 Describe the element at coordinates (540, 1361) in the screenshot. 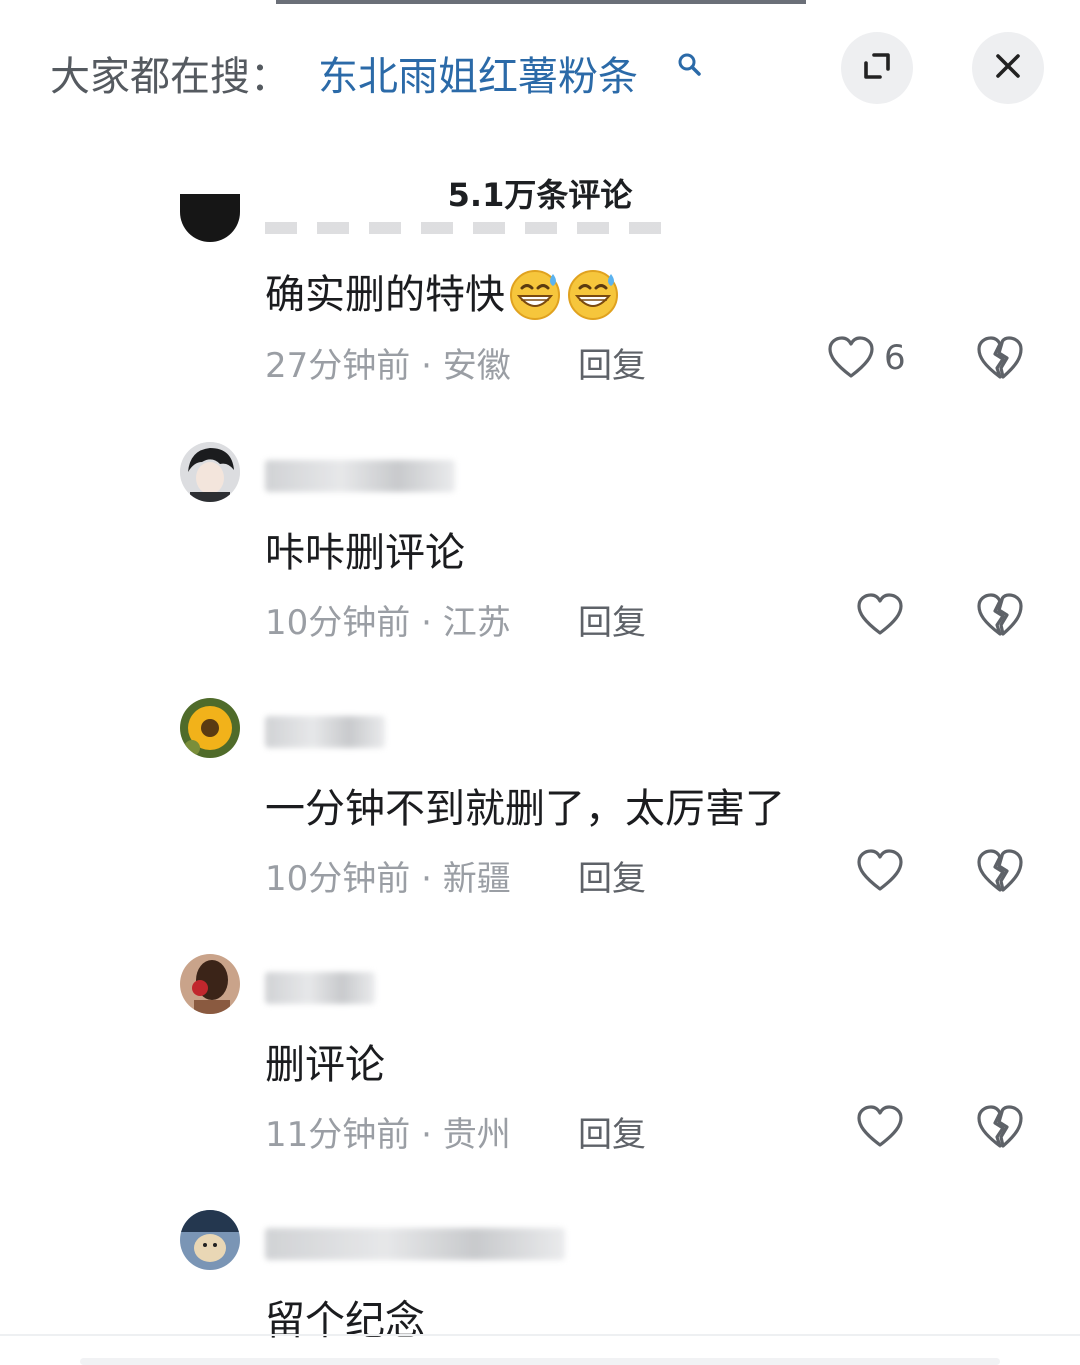

I see `comment-input-bar` at that location.